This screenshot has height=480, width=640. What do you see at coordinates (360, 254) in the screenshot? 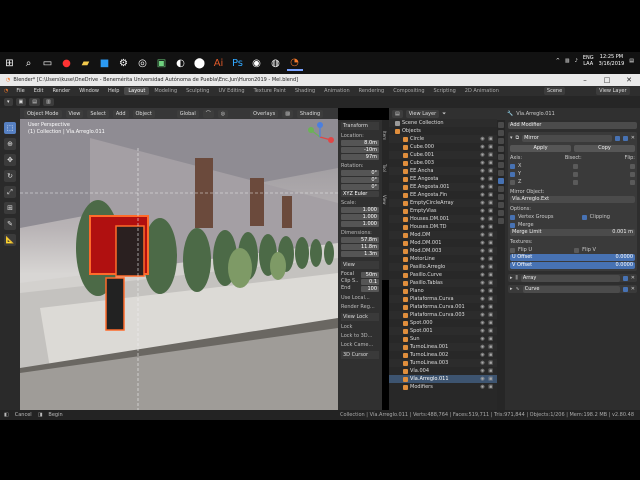
I see `dim-z-field: 1.3m` at bounding box center [360, 254].